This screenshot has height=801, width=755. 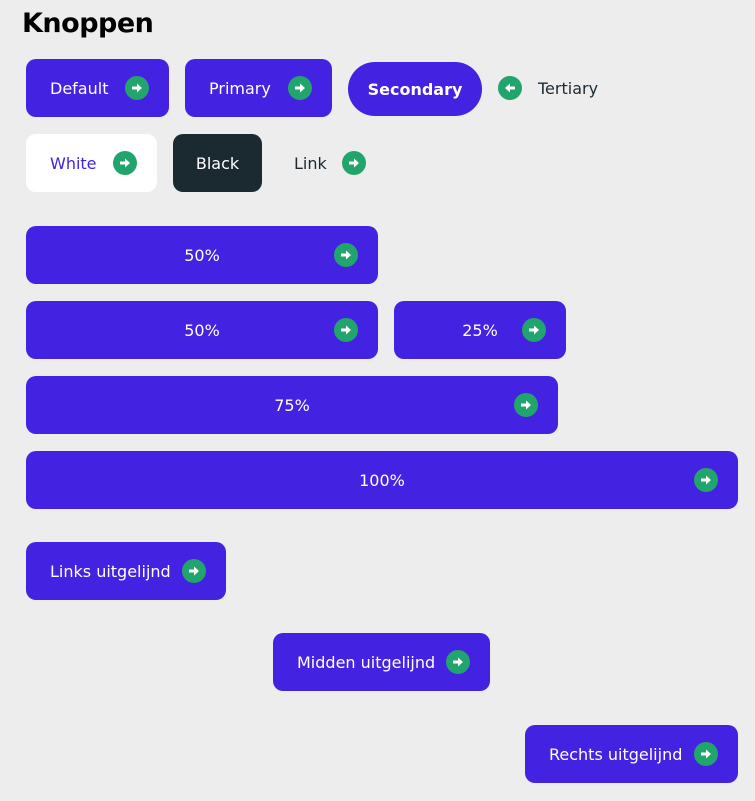 What do you see at coordinates (110, 571) in the screenshot?
I see `left-aligned-label: Links uitgelijnd` at bounding box center [110, 571].